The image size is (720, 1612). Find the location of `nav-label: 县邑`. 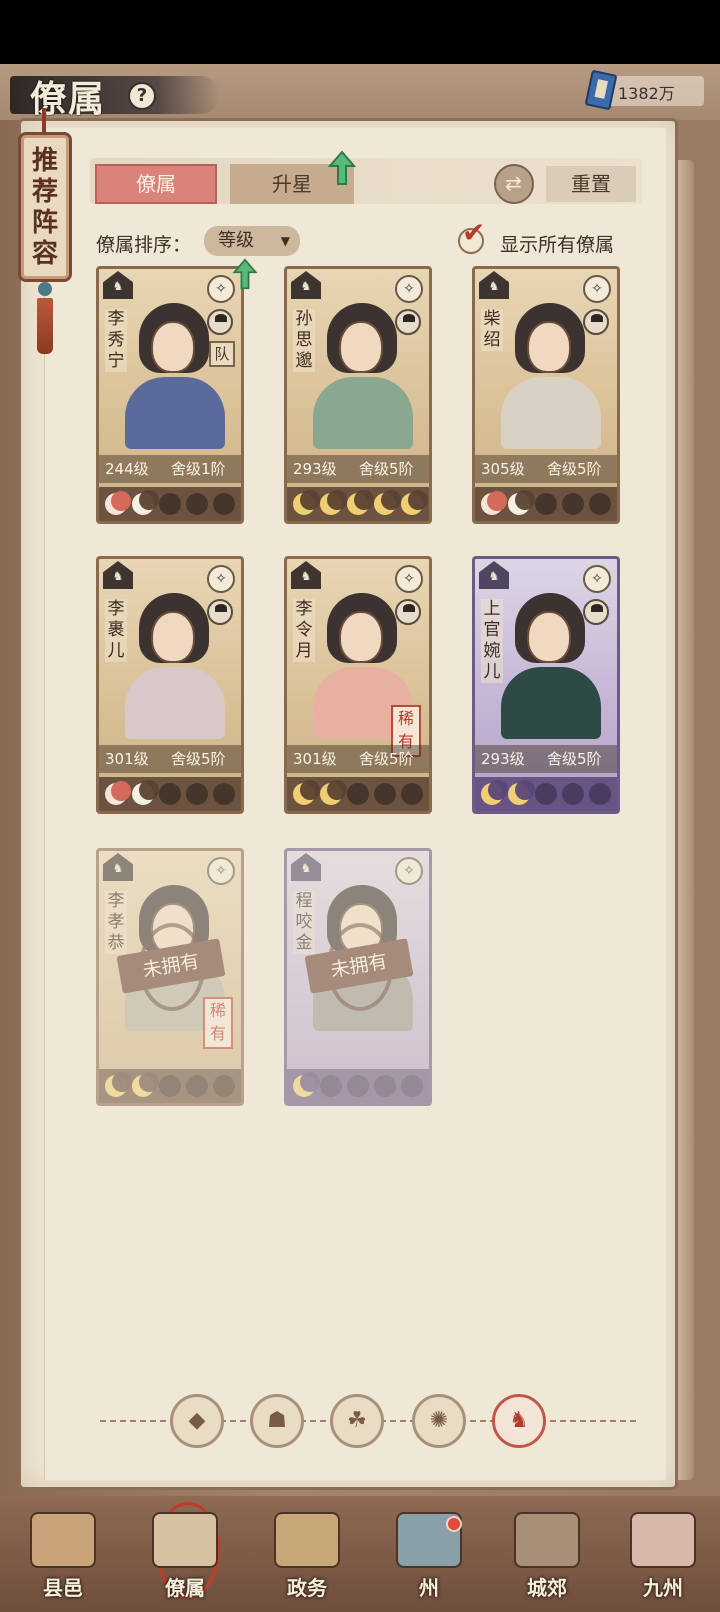

nav-label: 县邑 is located at coordinates (63, 1588).